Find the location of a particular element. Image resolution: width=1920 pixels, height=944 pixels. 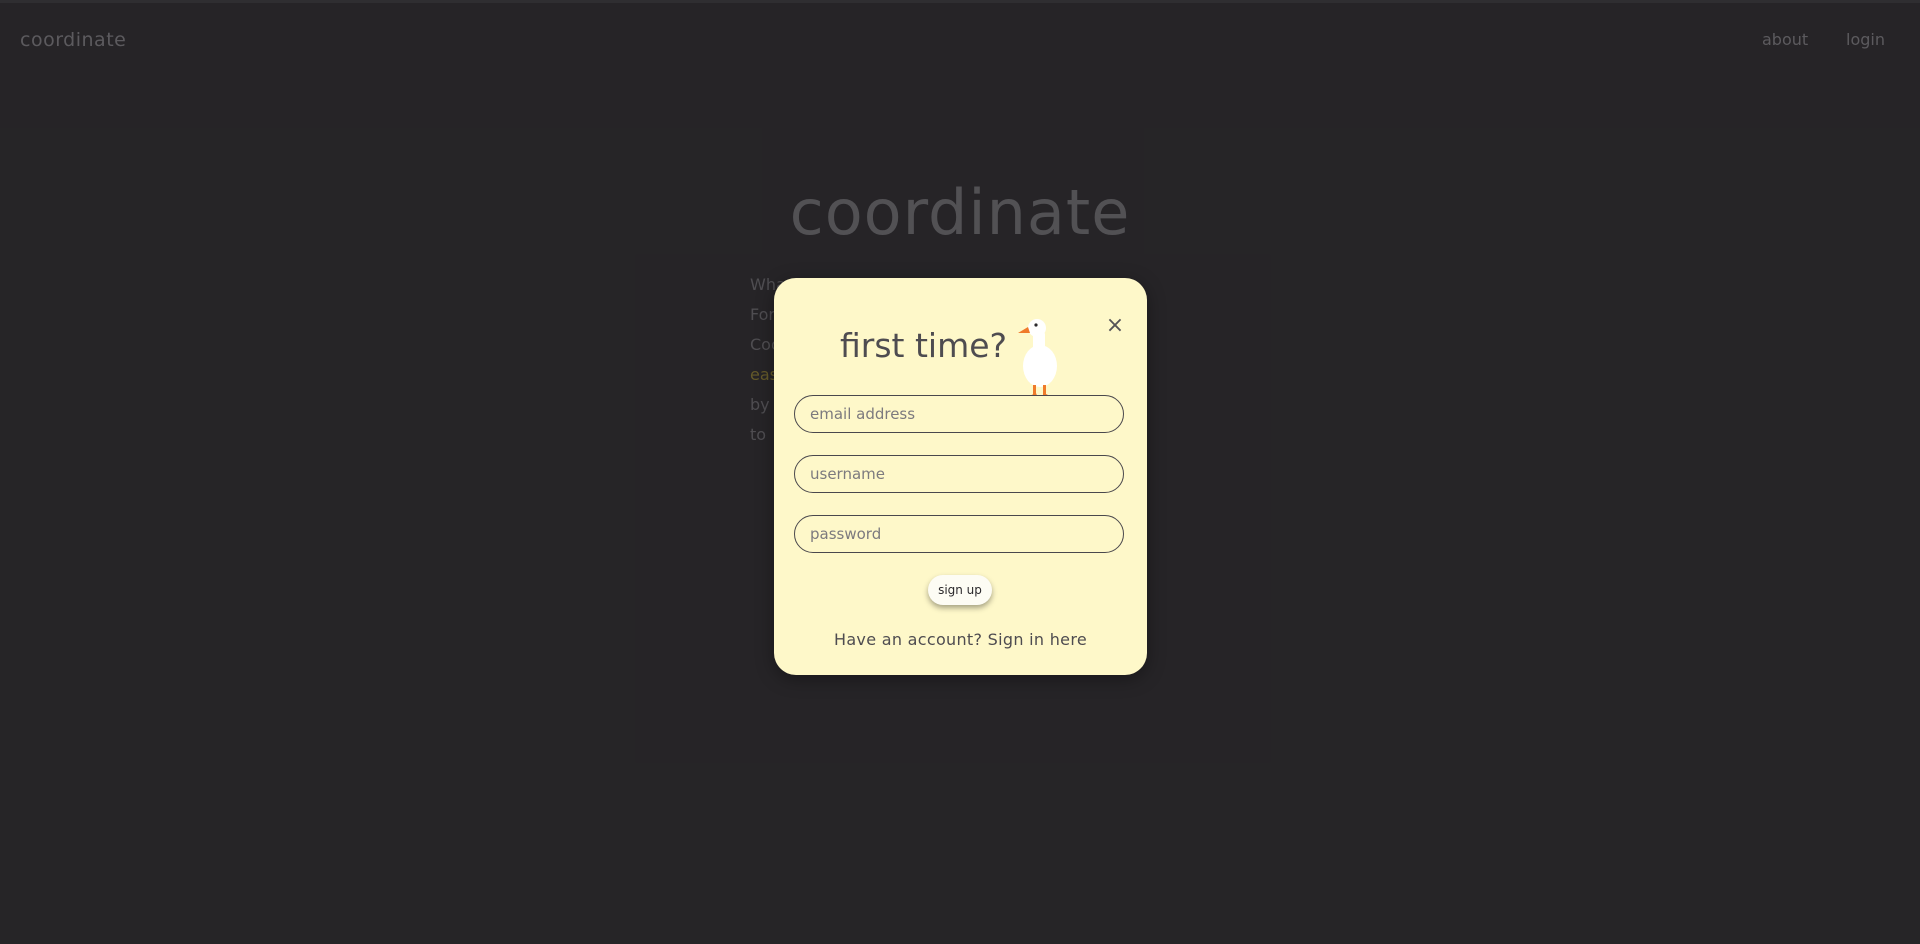

email-field is located at coordinates (959, 414).